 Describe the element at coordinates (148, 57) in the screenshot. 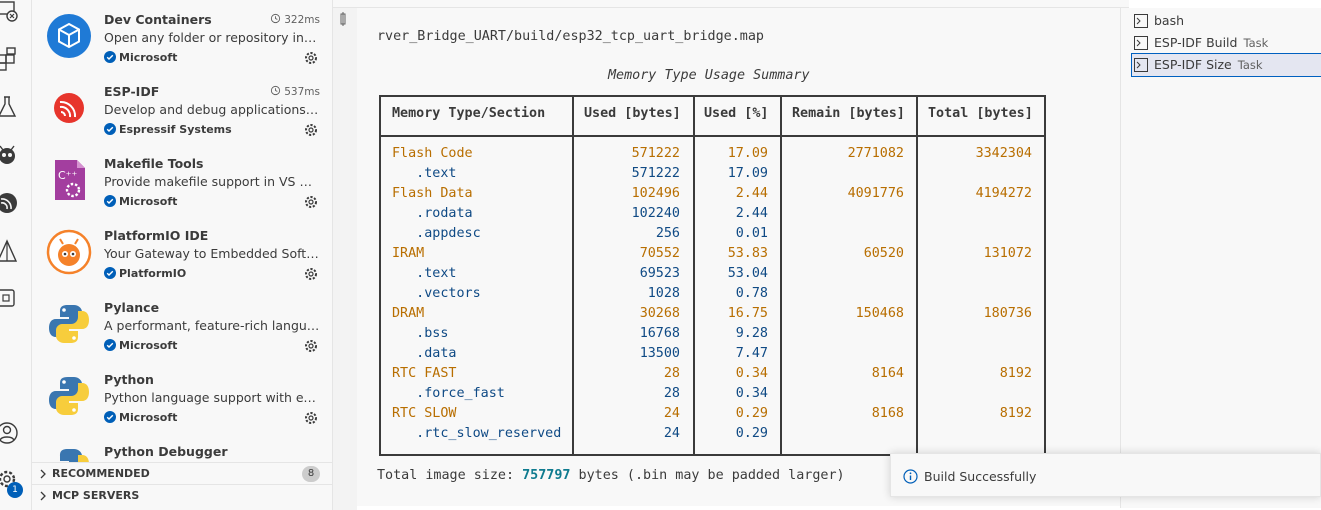

I see `publisher-name: Microsoft` at that location.